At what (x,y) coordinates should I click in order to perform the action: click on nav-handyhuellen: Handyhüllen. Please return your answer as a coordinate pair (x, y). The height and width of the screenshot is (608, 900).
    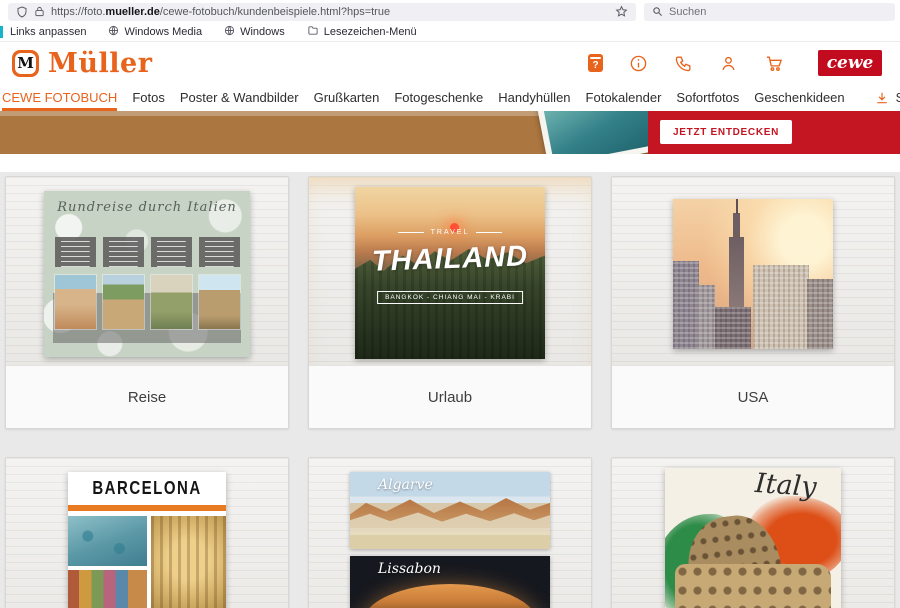
    Looking at the image, I should click on (534, 97).